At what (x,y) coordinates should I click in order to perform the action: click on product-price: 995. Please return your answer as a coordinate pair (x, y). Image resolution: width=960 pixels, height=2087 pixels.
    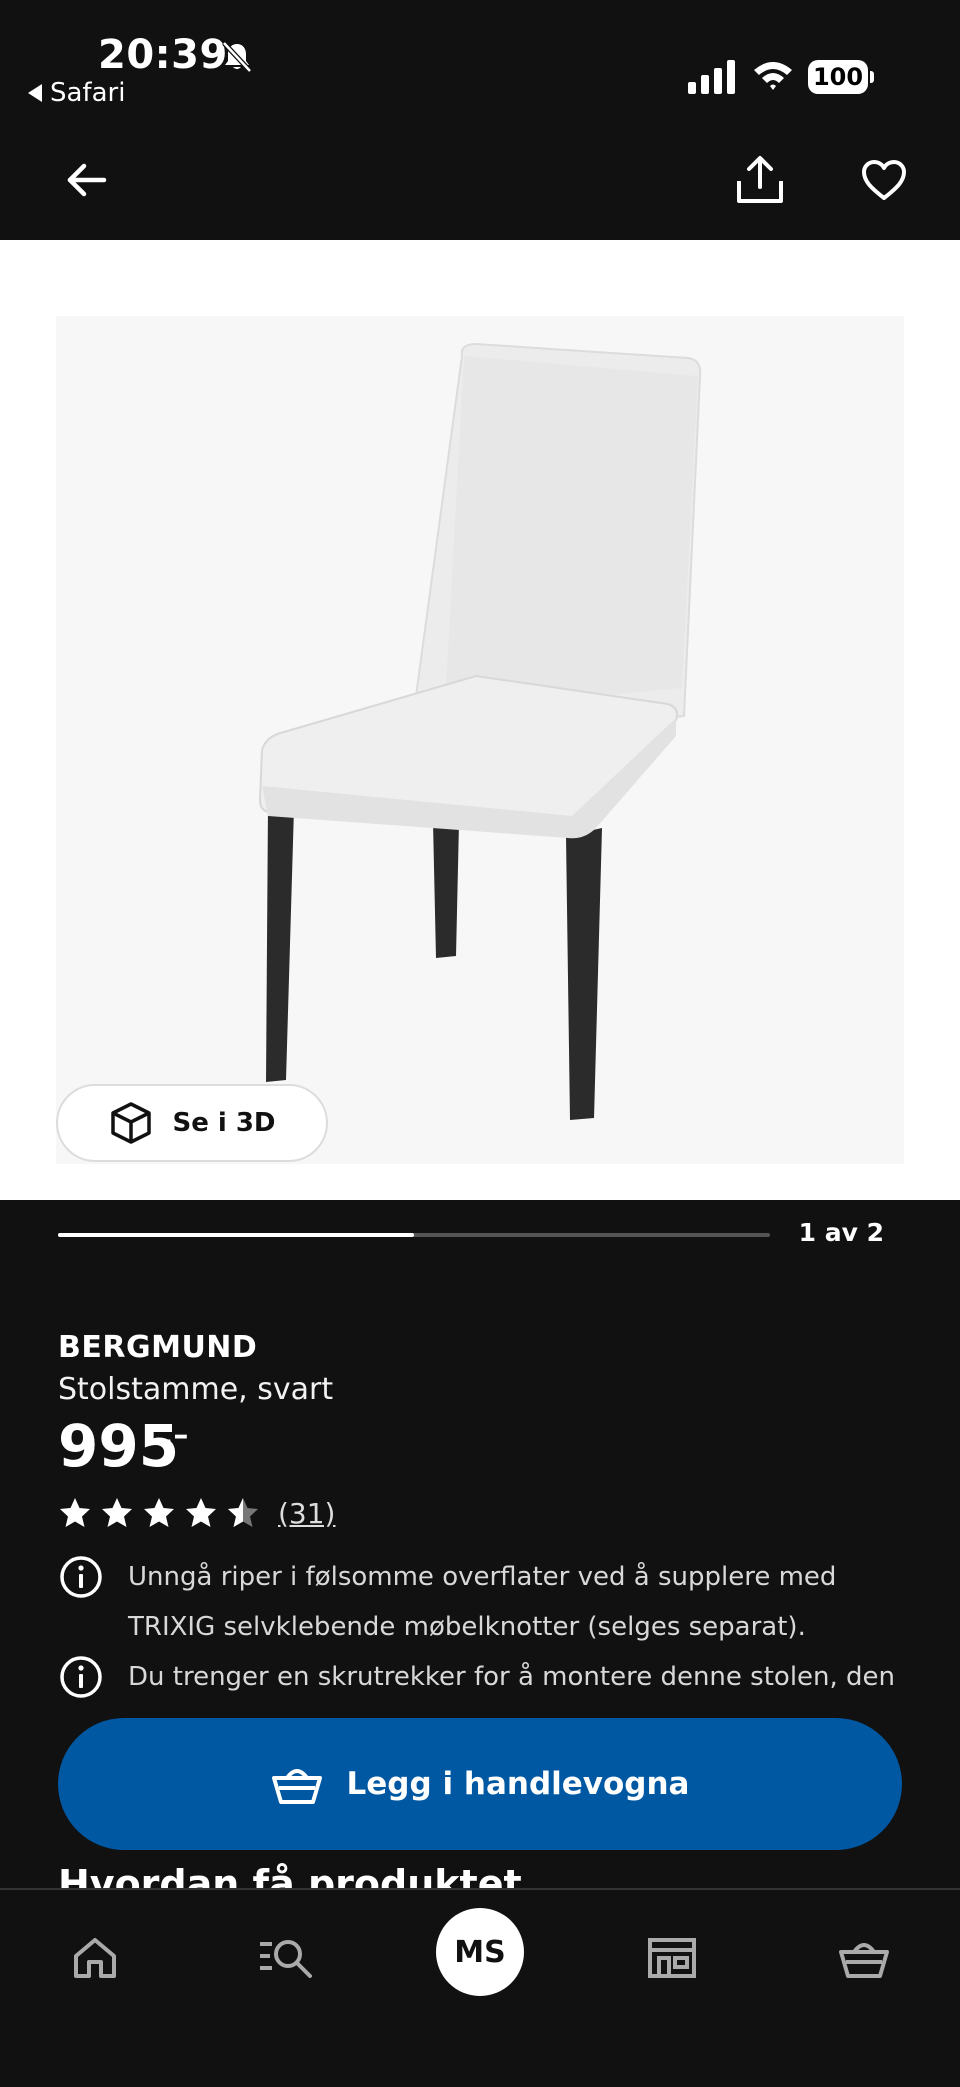
    Looking at the image, I should click on (119, 1446).